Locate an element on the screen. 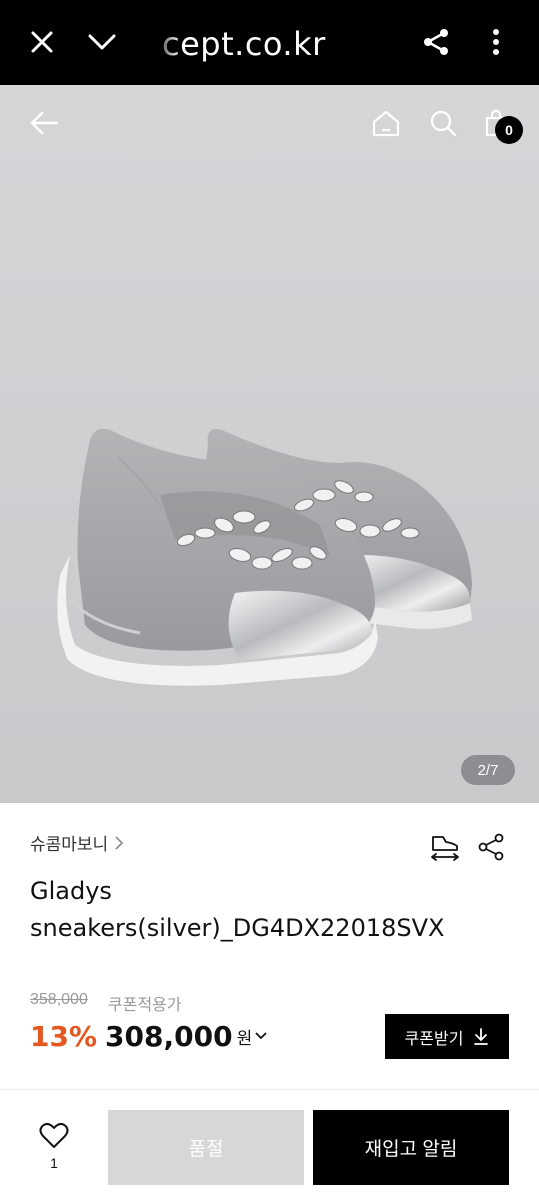 The width and height of the screenshot is (539, 1200). browser-menu-button is located at coordinates (496, 42).